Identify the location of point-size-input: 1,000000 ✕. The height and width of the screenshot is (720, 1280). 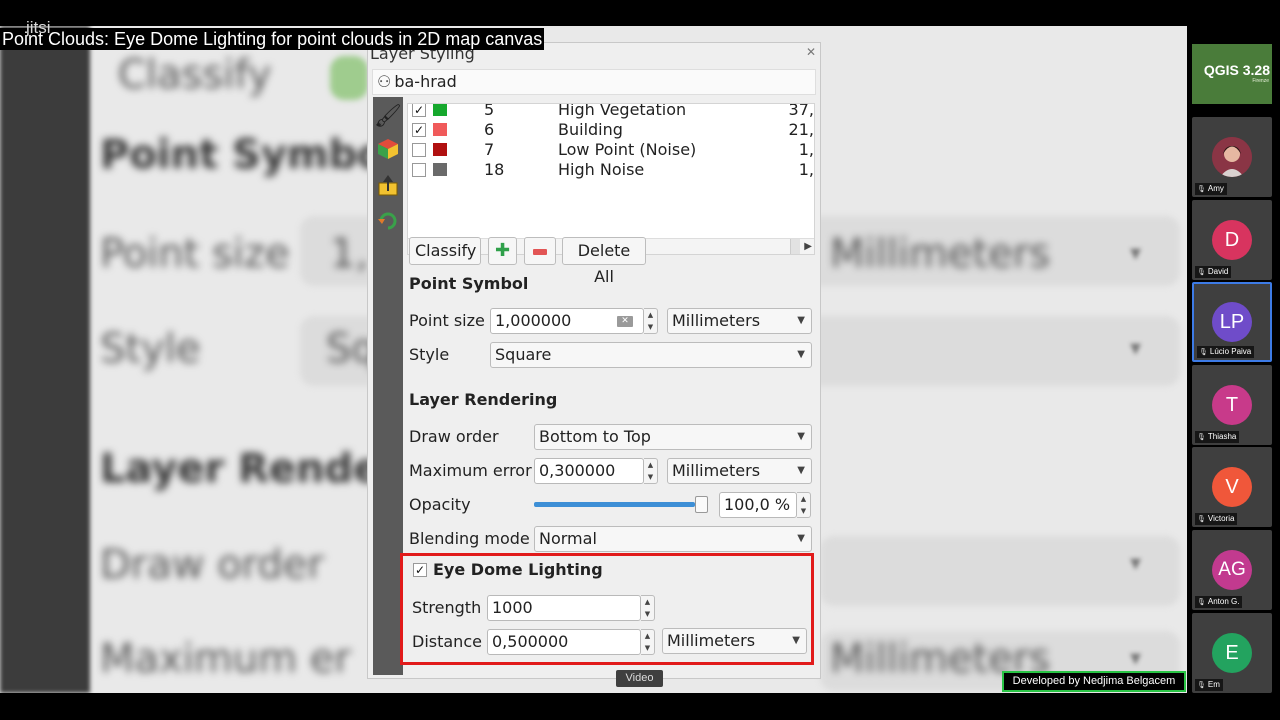
(567, 321).